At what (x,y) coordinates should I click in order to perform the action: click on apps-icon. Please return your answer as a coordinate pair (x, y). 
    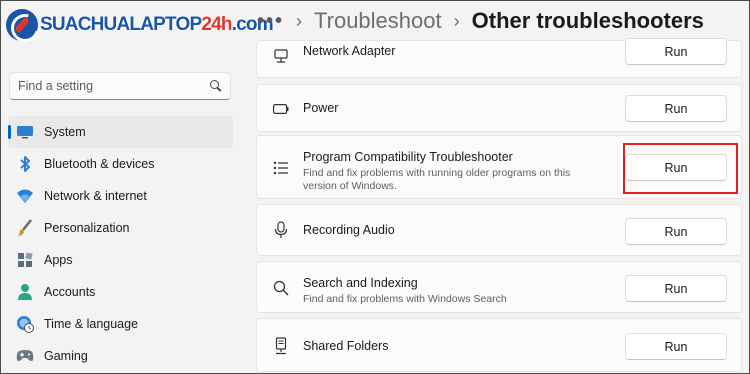
    Looking at the image, I should click on (25, 260).